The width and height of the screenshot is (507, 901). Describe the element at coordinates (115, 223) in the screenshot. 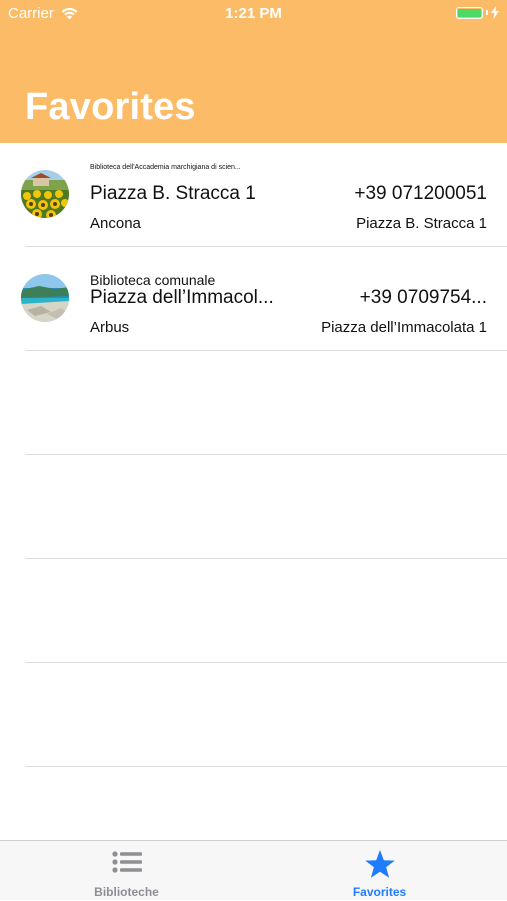

I see `library-city: Ancona` at that location.